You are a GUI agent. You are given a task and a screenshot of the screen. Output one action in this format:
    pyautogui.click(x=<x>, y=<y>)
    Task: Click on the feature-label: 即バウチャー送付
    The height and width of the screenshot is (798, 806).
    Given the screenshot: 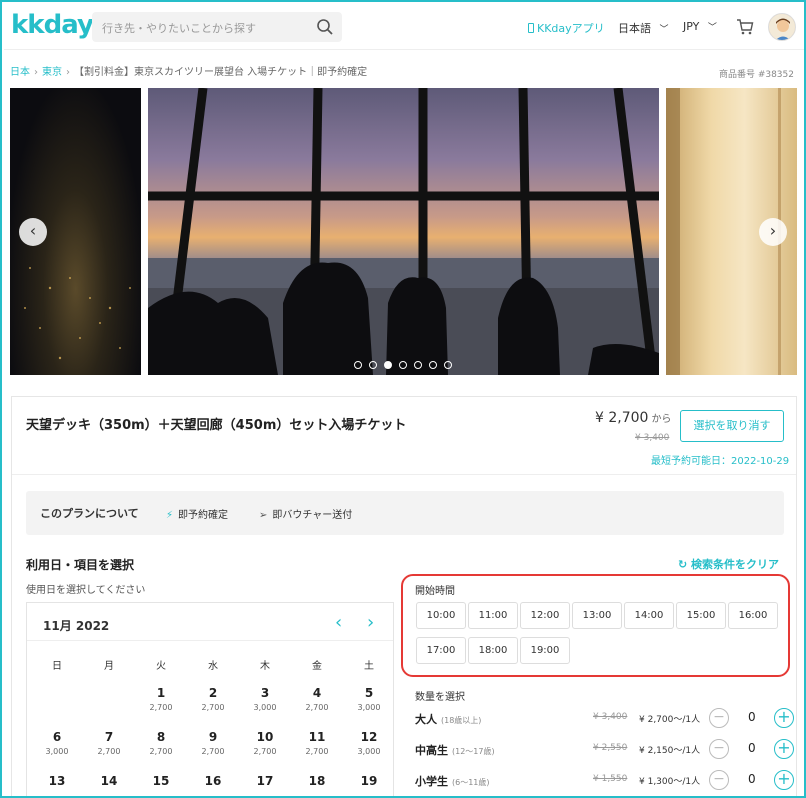 What is the action you would take?
    pyautogui.click(x=312, y=515)
    